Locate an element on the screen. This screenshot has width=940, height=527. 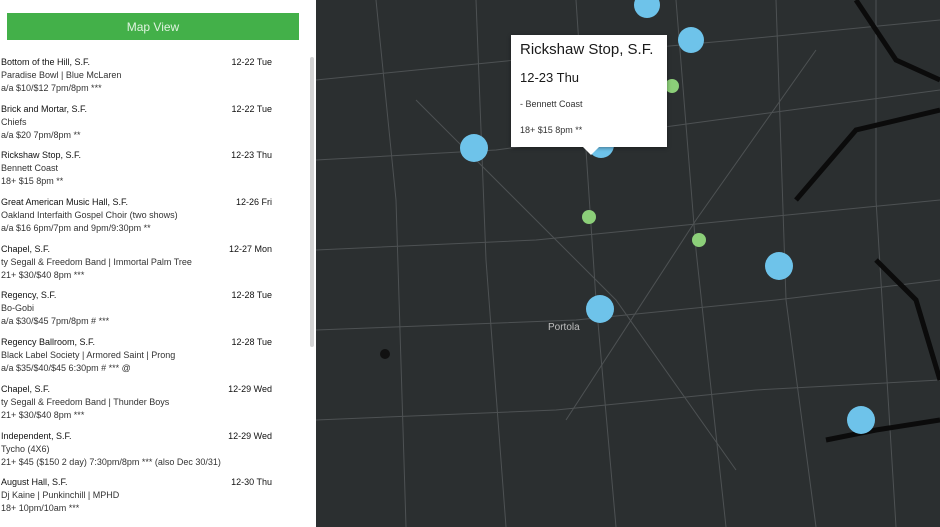
event-price: 18+ 10pm/10am *** is located at coordinates (40, 508).